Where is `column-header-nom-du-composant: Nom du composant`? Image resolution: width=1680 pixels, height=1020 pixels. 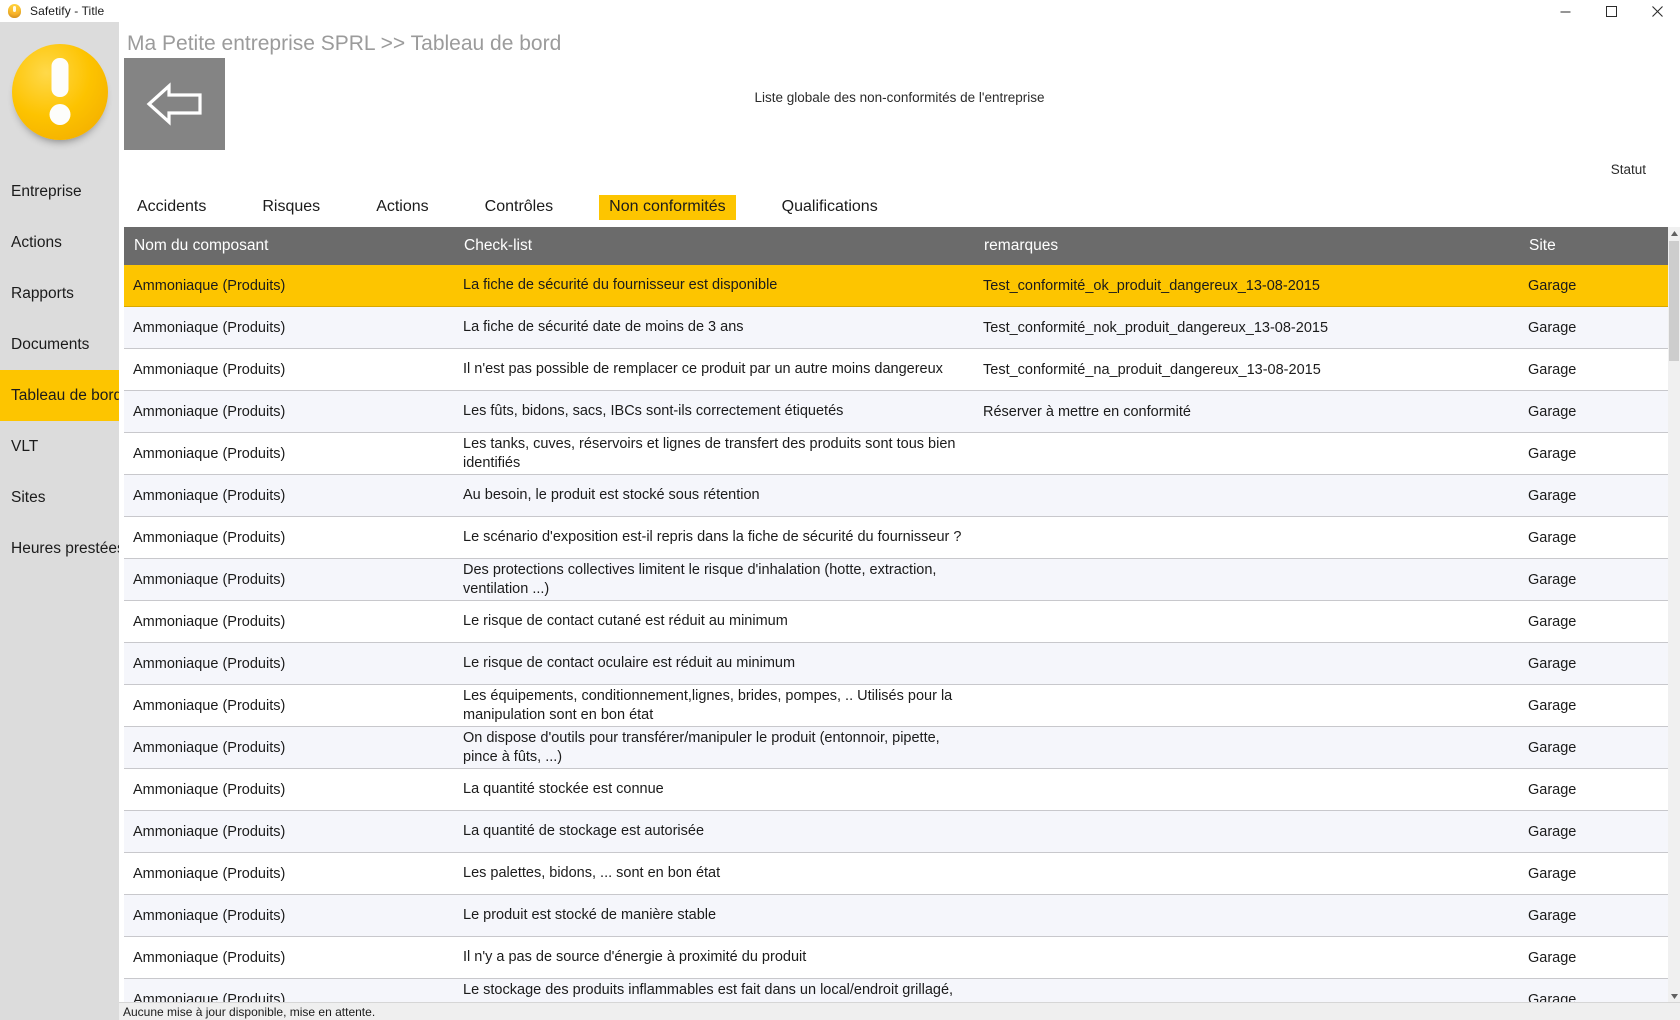 column-header-nom-du-composant: Nom du composant is located at coordinates (289, 246).